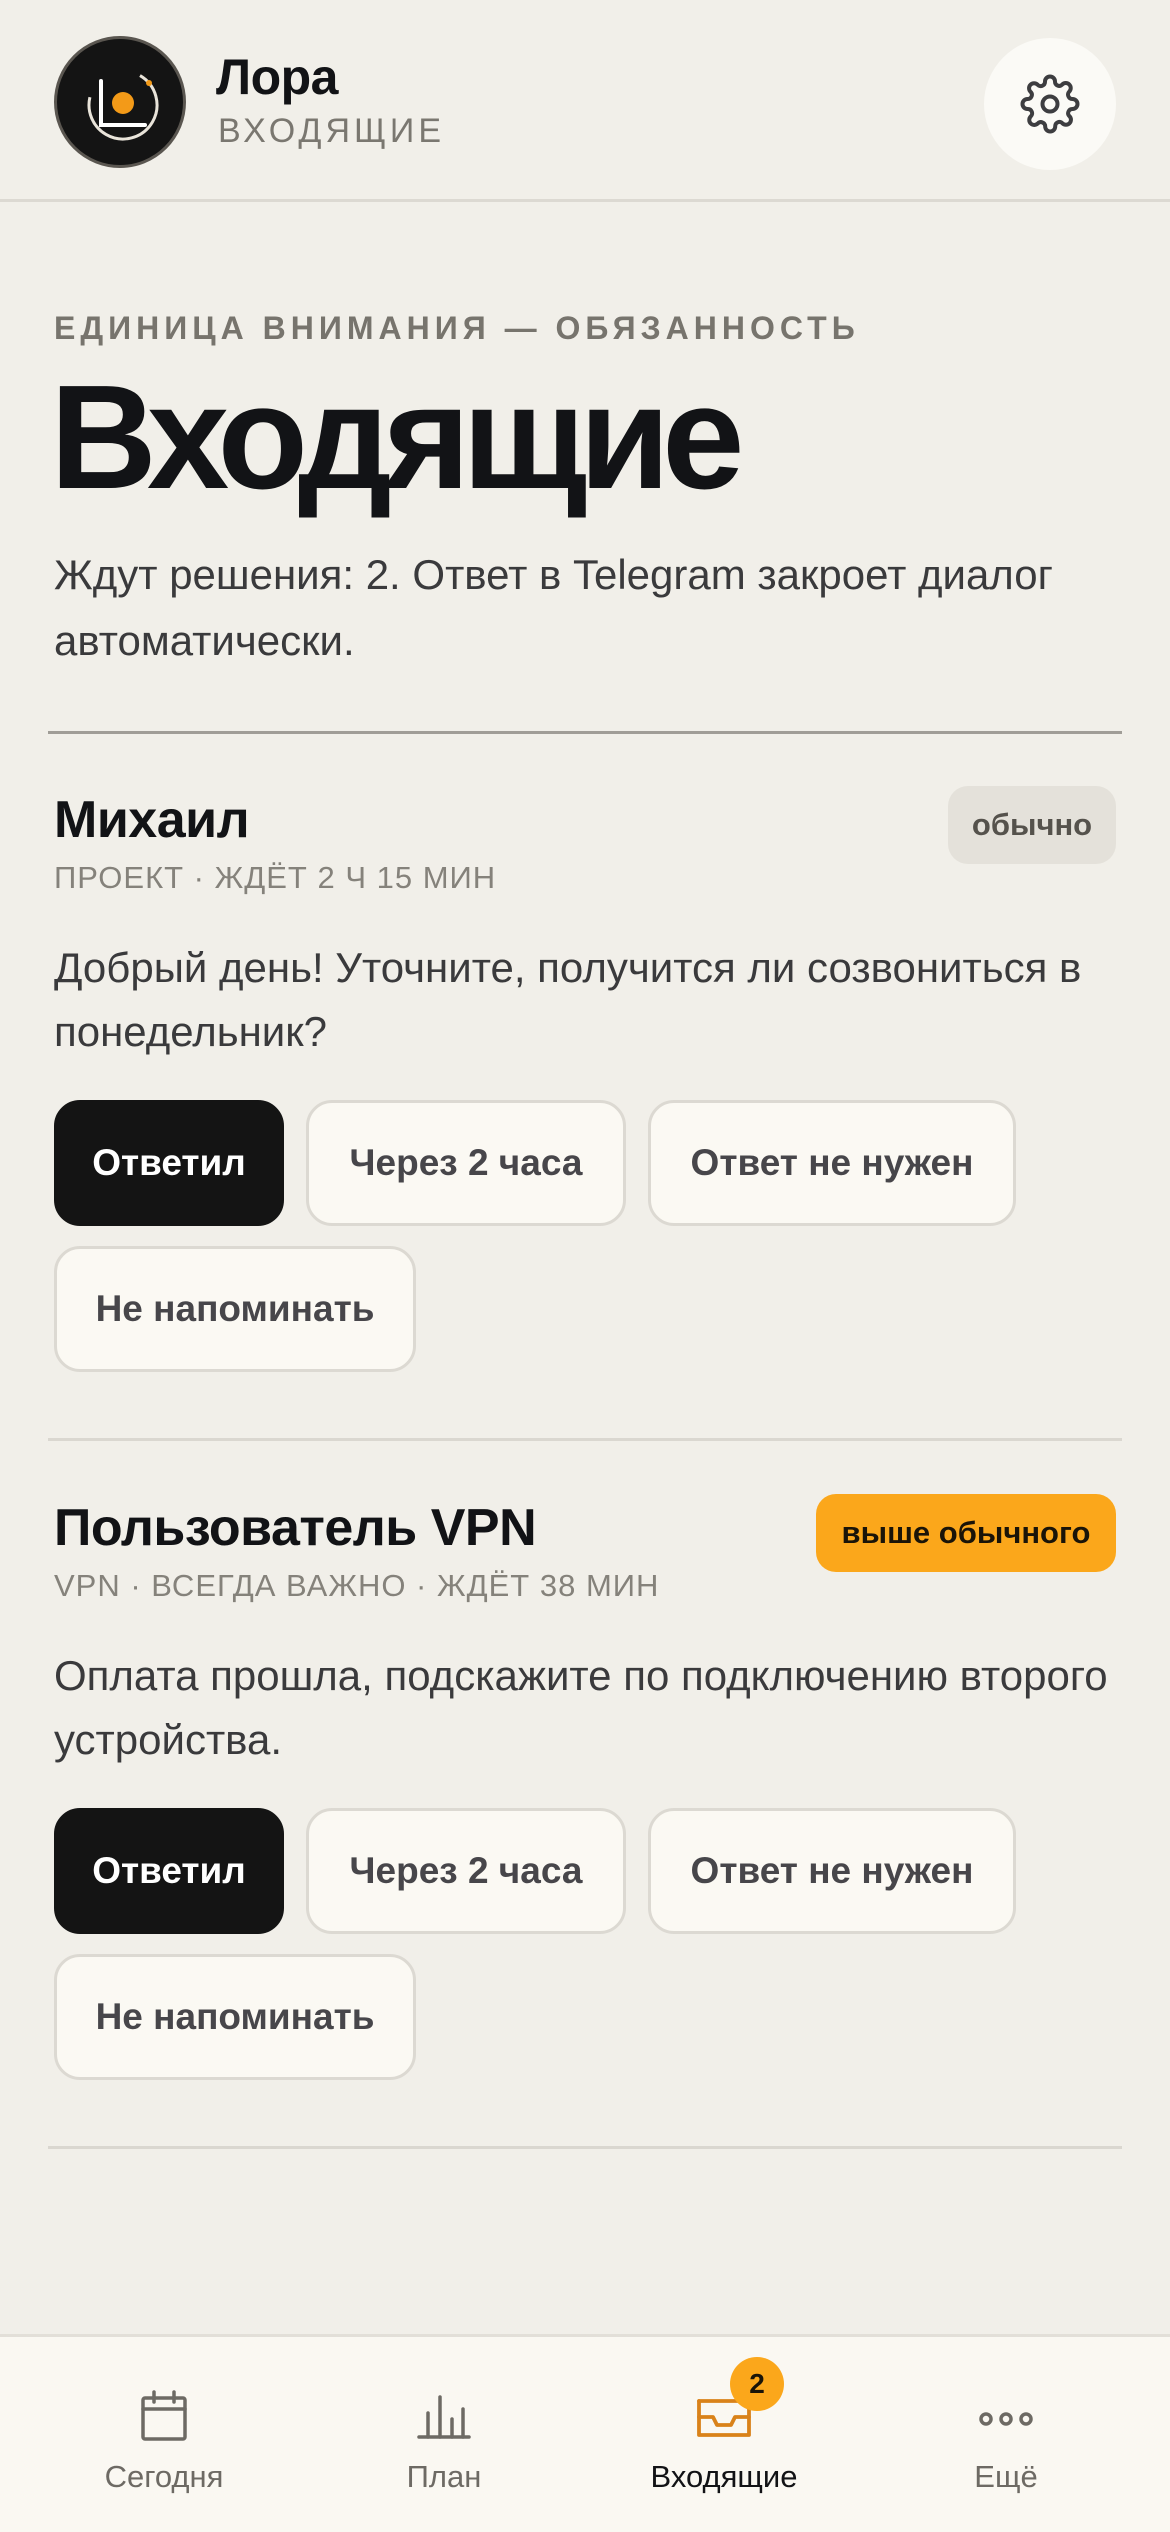  I want to click on page-title: Входящие, so click(397, 437).